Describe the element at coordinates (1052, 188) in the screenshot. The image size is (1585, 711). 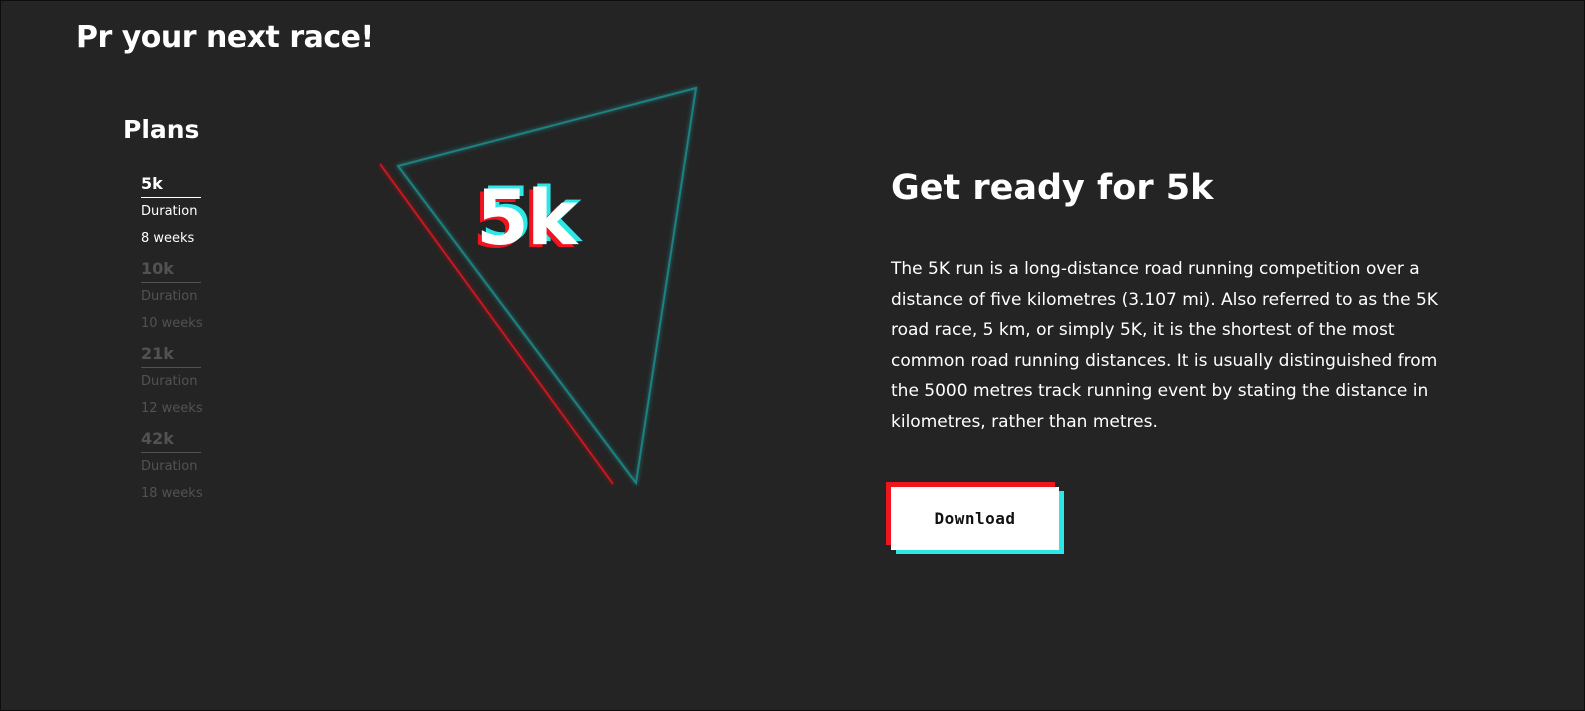
I see `plan-headline: Get ready for 5k` at that location.